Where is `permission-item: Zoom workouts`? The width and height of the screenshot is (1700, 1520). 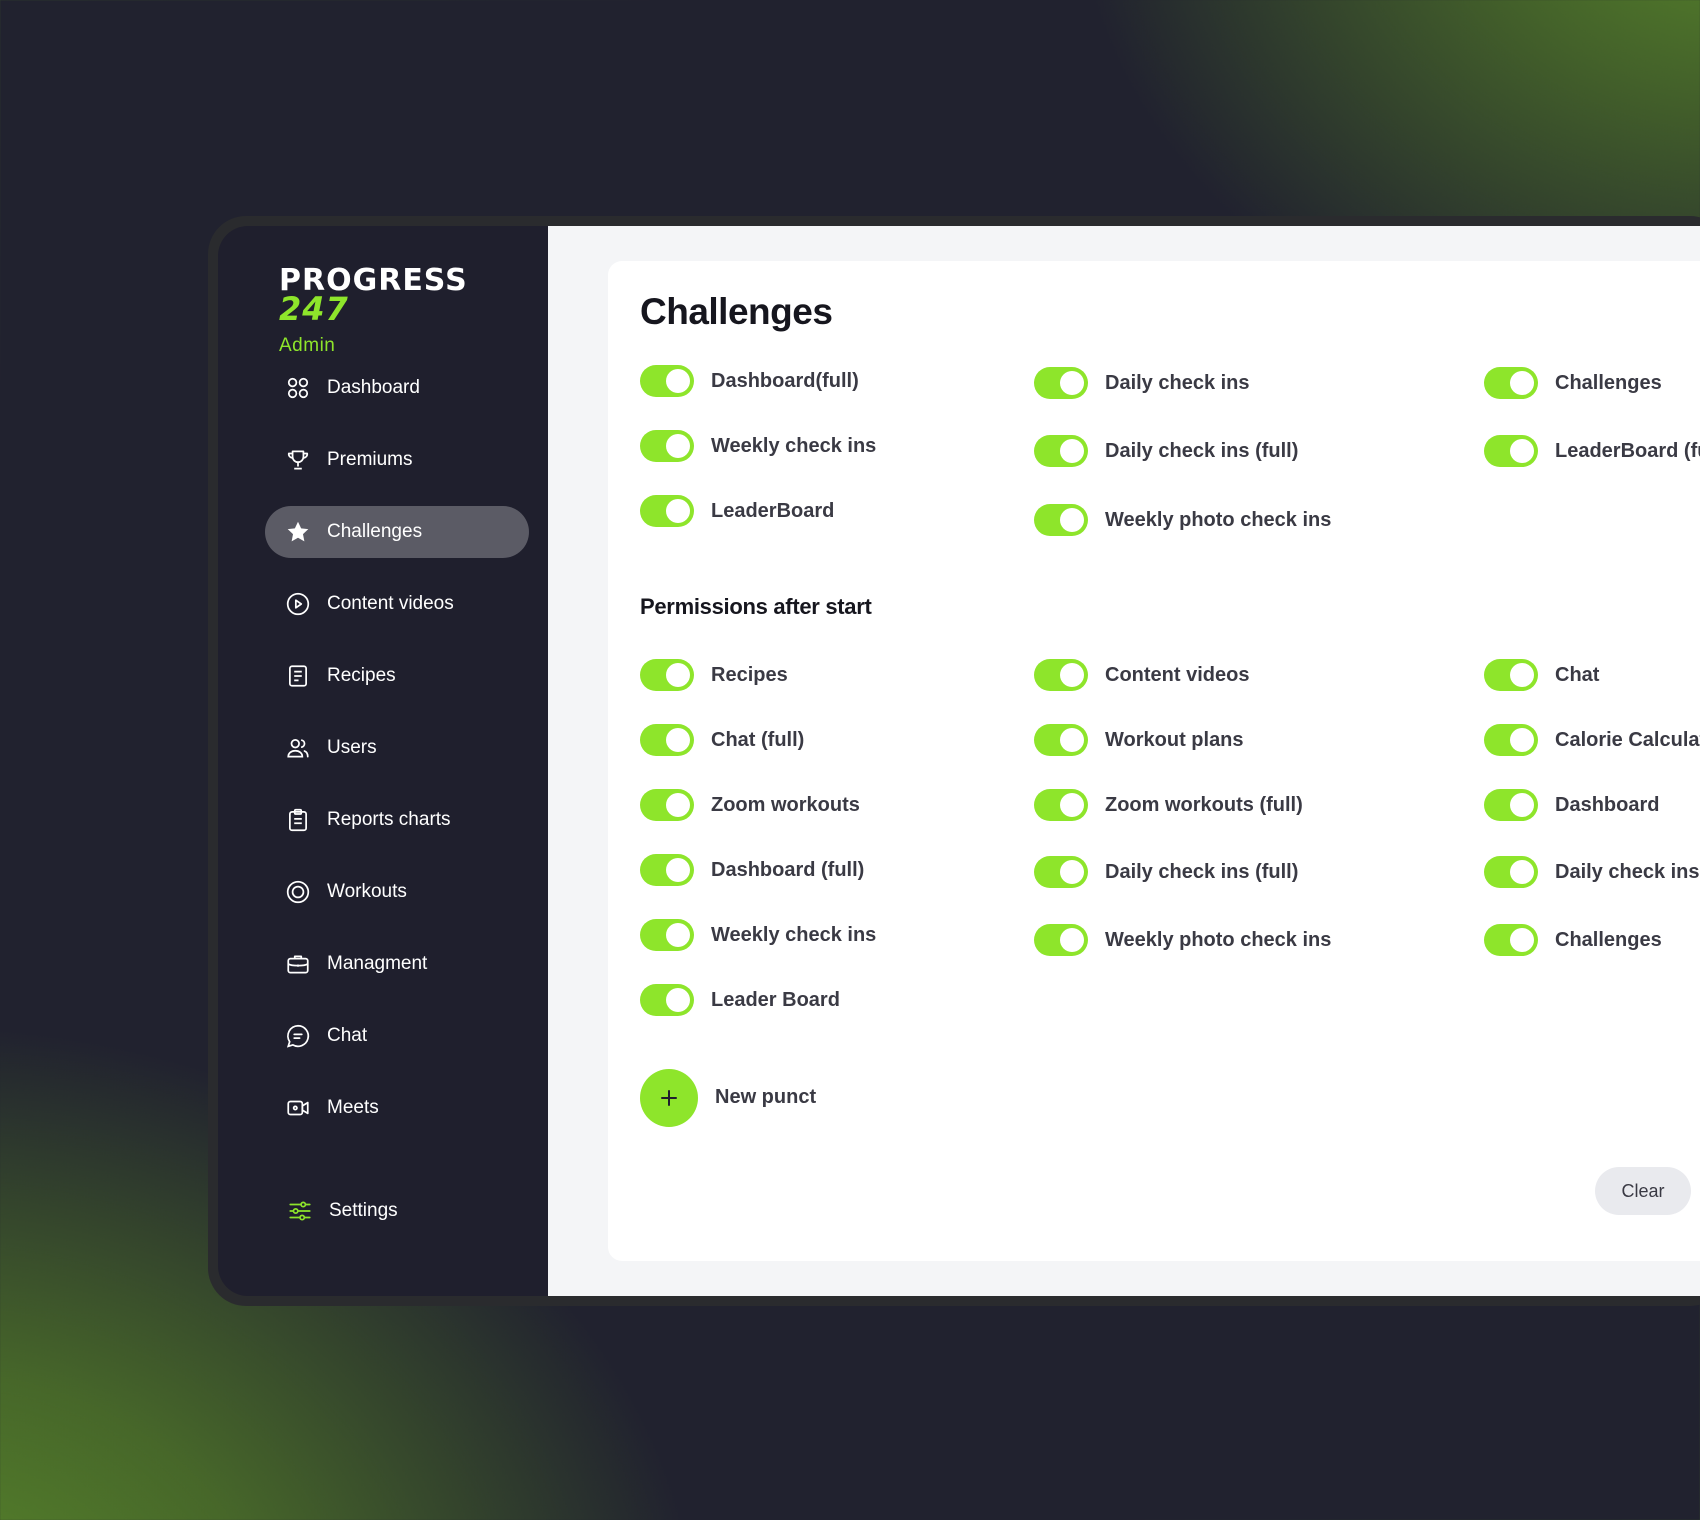 permission-item: Zoom workouts is located at coordinates (750, 805).